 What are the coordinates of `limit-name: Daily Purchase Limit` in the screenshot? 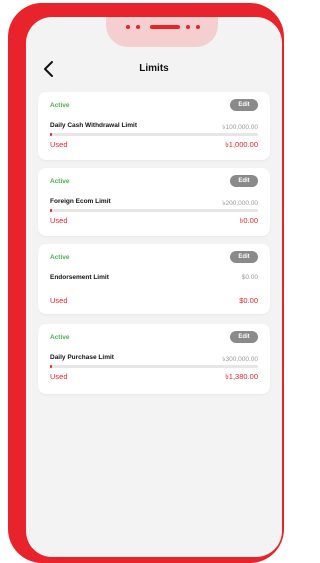 It's located at (82, 357).